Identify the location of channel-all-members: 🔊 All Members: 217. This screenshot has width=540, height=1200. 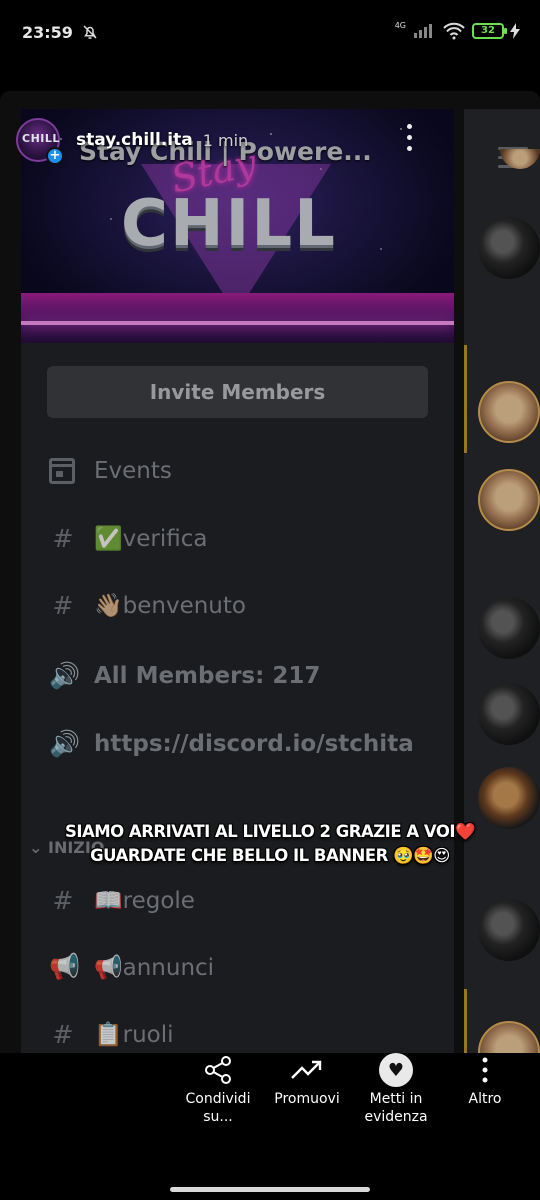
(184, 676).